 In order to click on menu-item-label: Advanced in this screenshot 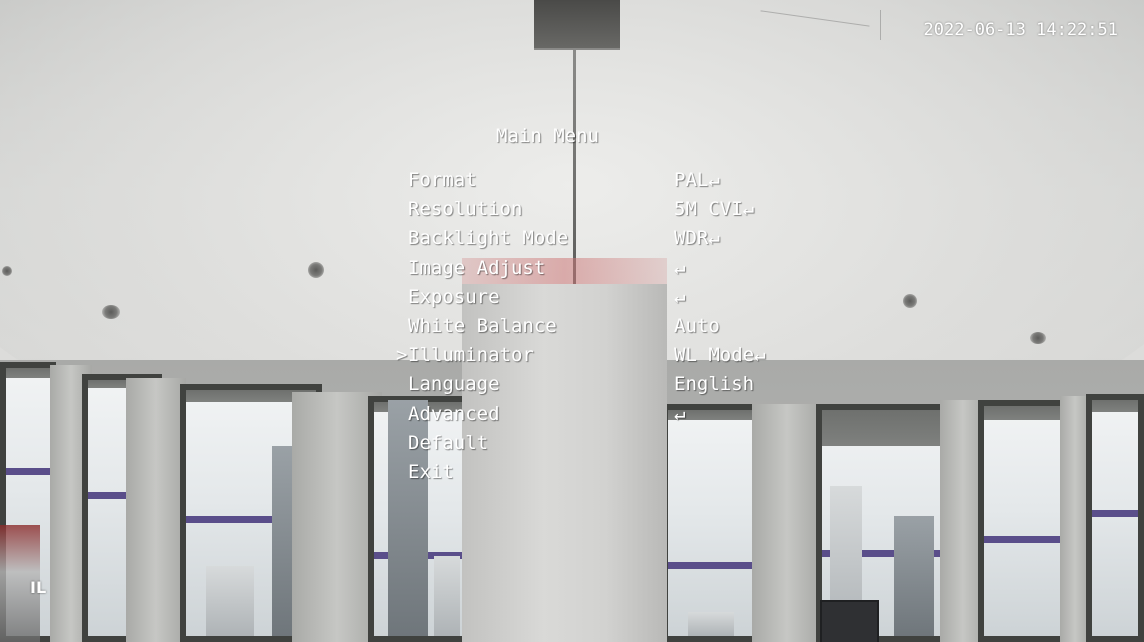, I will do `click(454, 413)`.